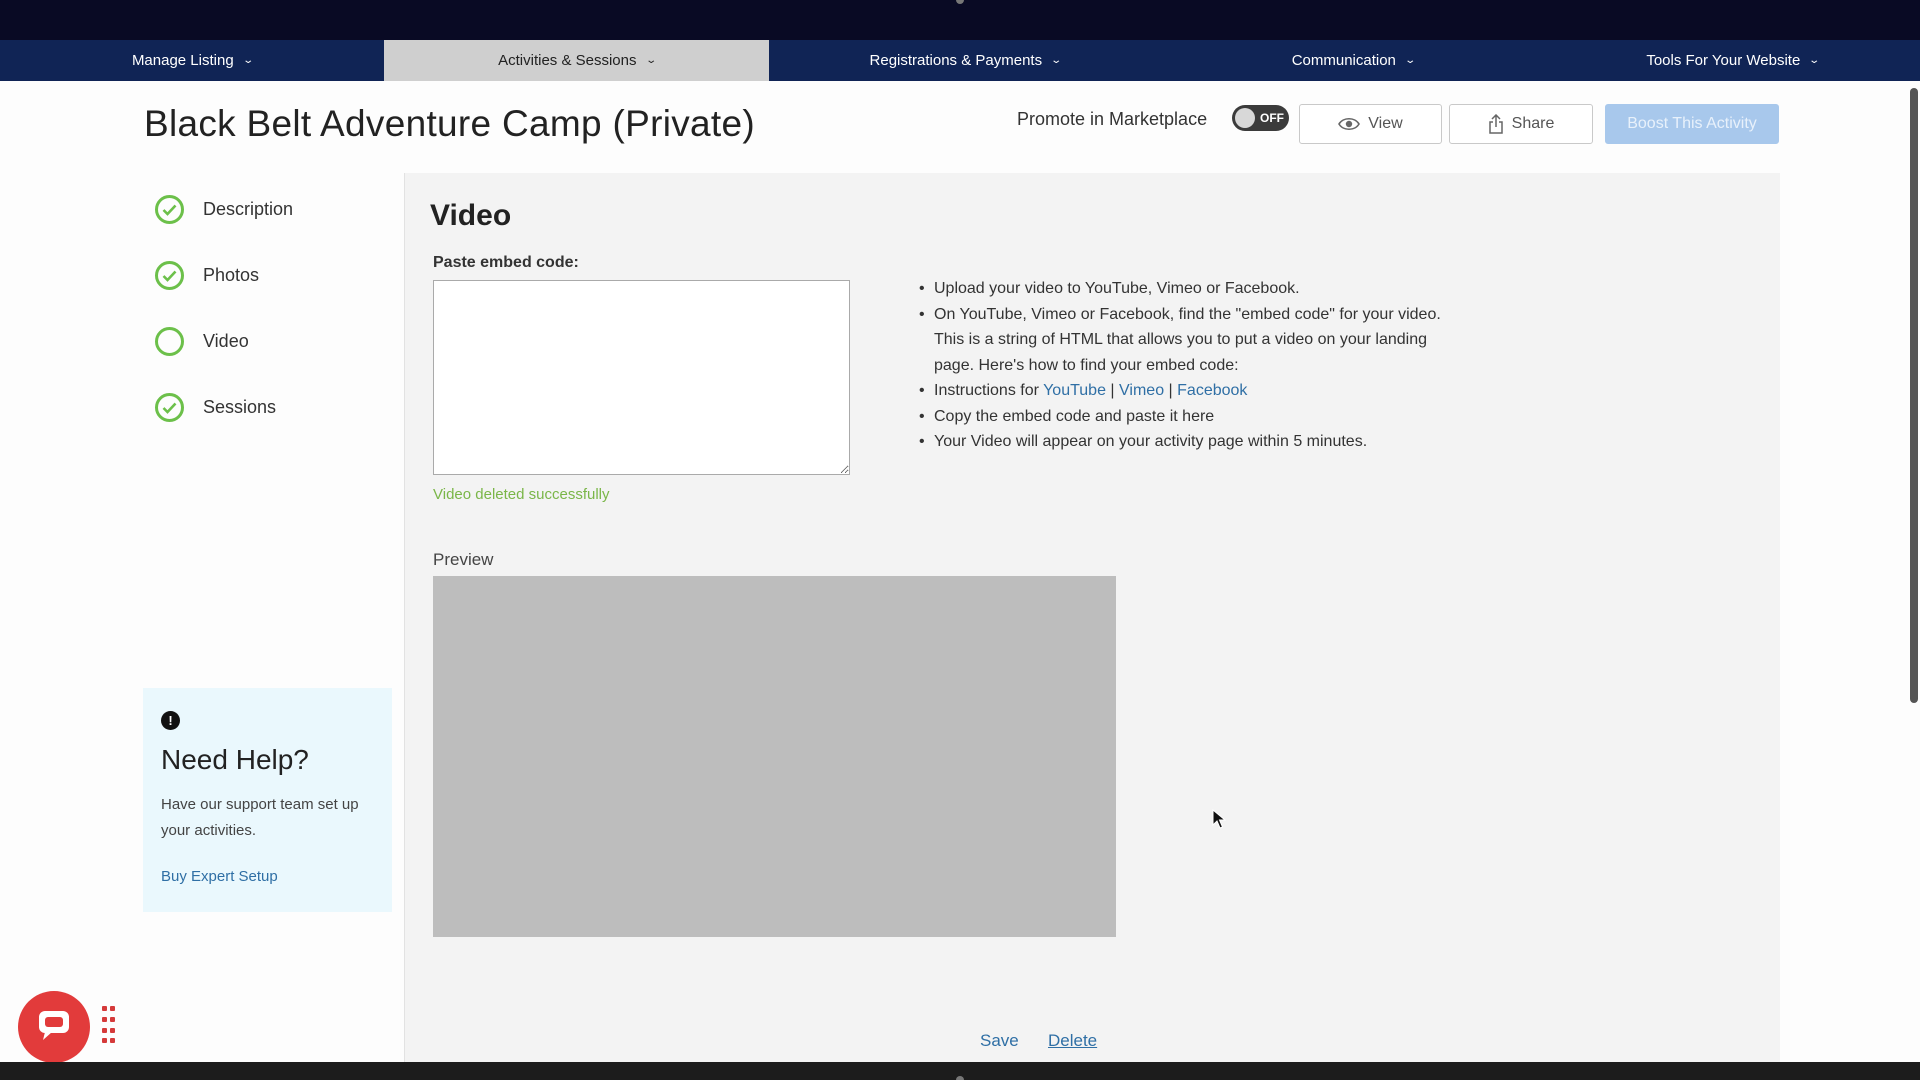  Describe the element at coordinates (1112, 119) in the screenshot. I see `promote-label: Promote in Marketplace` at that location.